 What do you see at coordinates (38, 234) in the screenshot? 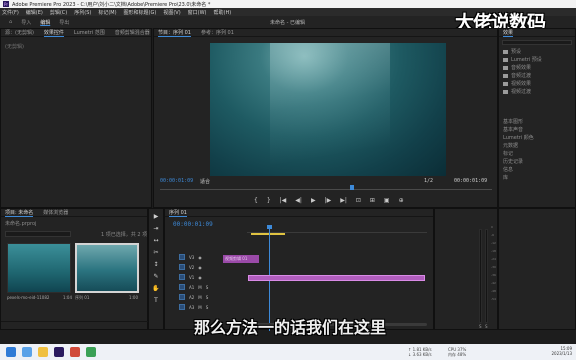
I see `project-search-input` at bounding box center [38, 234].